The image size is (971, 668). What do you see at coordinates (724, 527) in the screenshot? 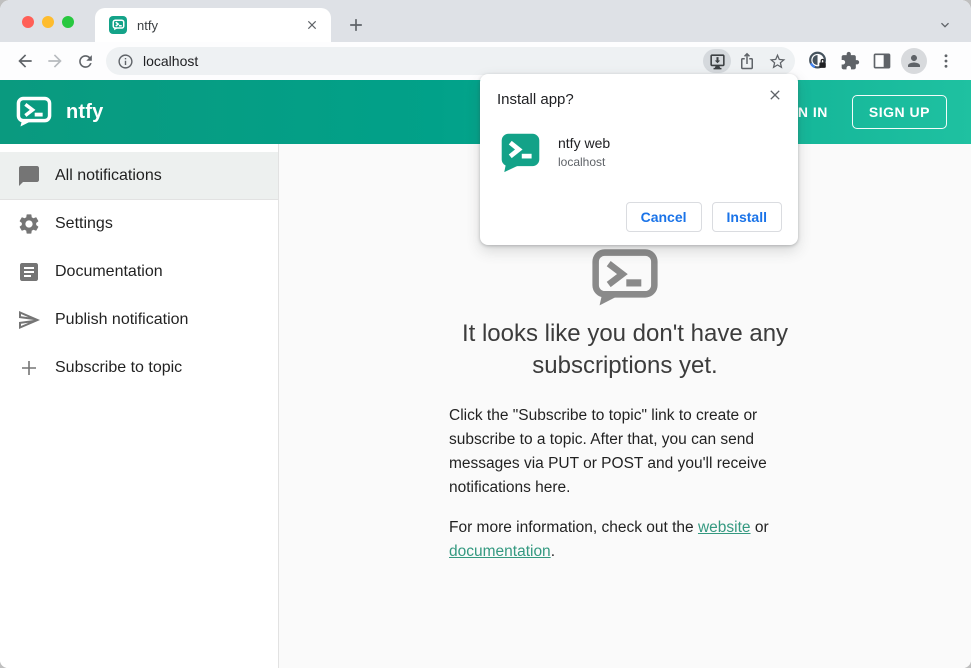
I see `website-link: website` at bounding box center [724, 527].